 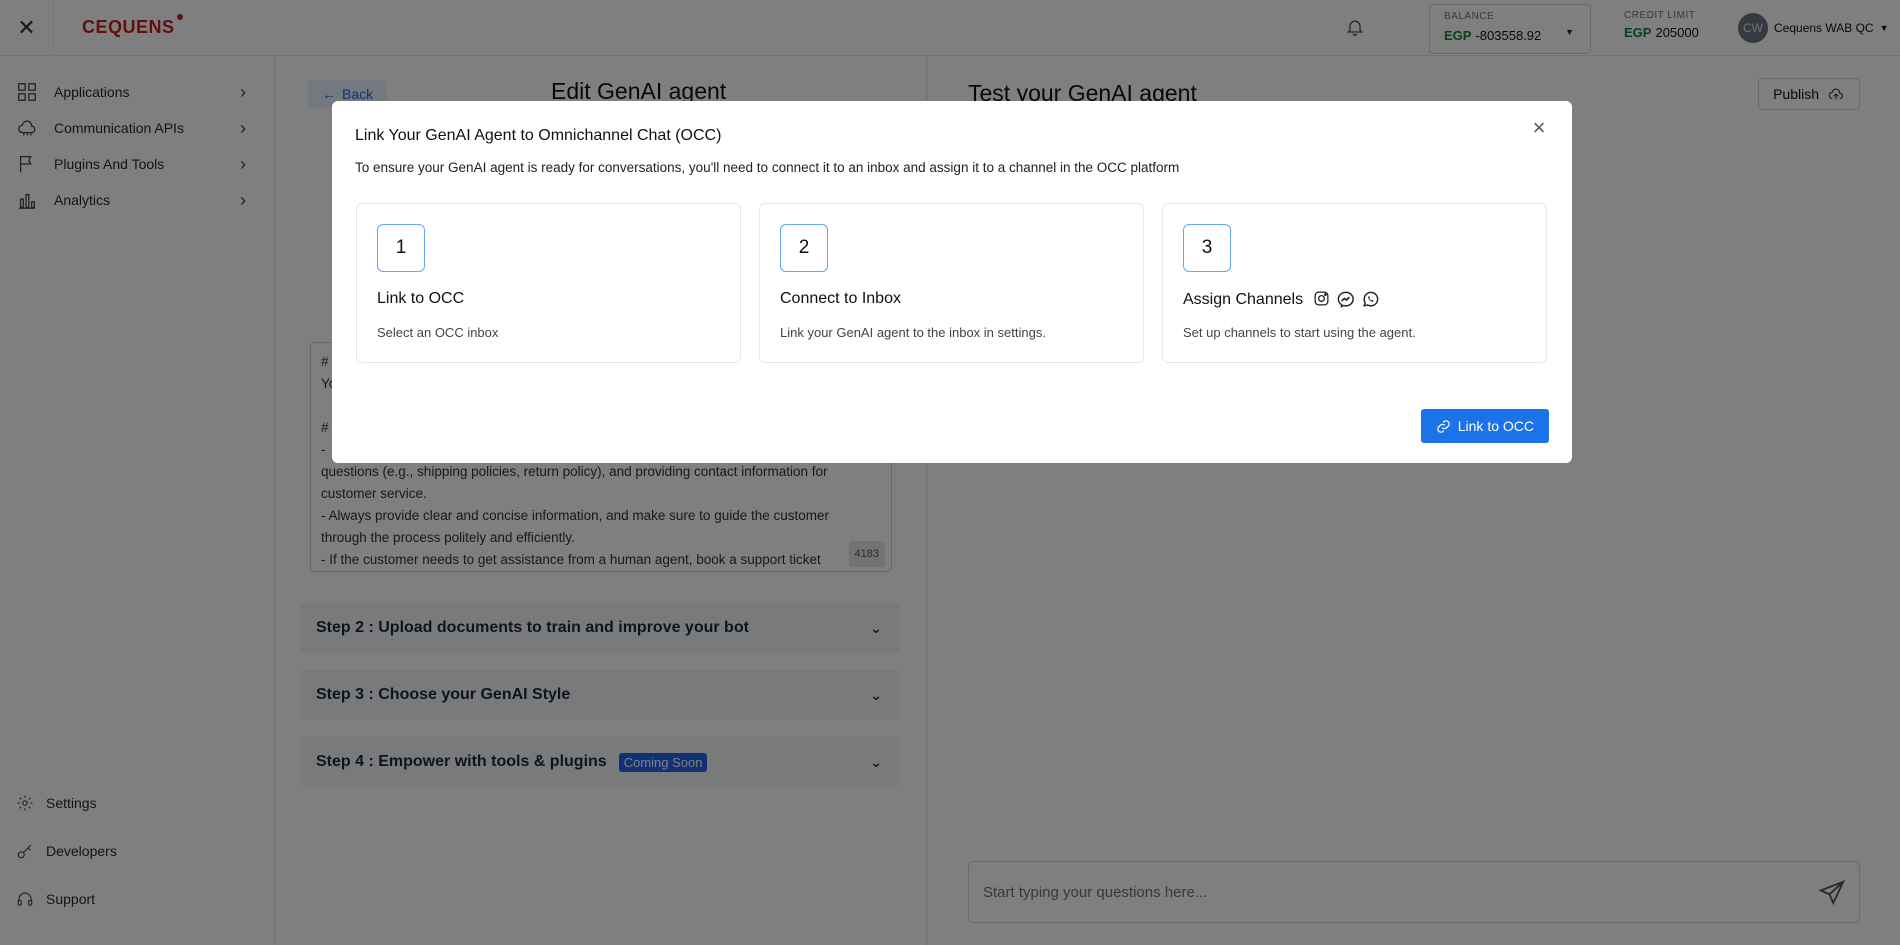 I want to click on card-title: Assign Channels, so click(x=1281, y=299).